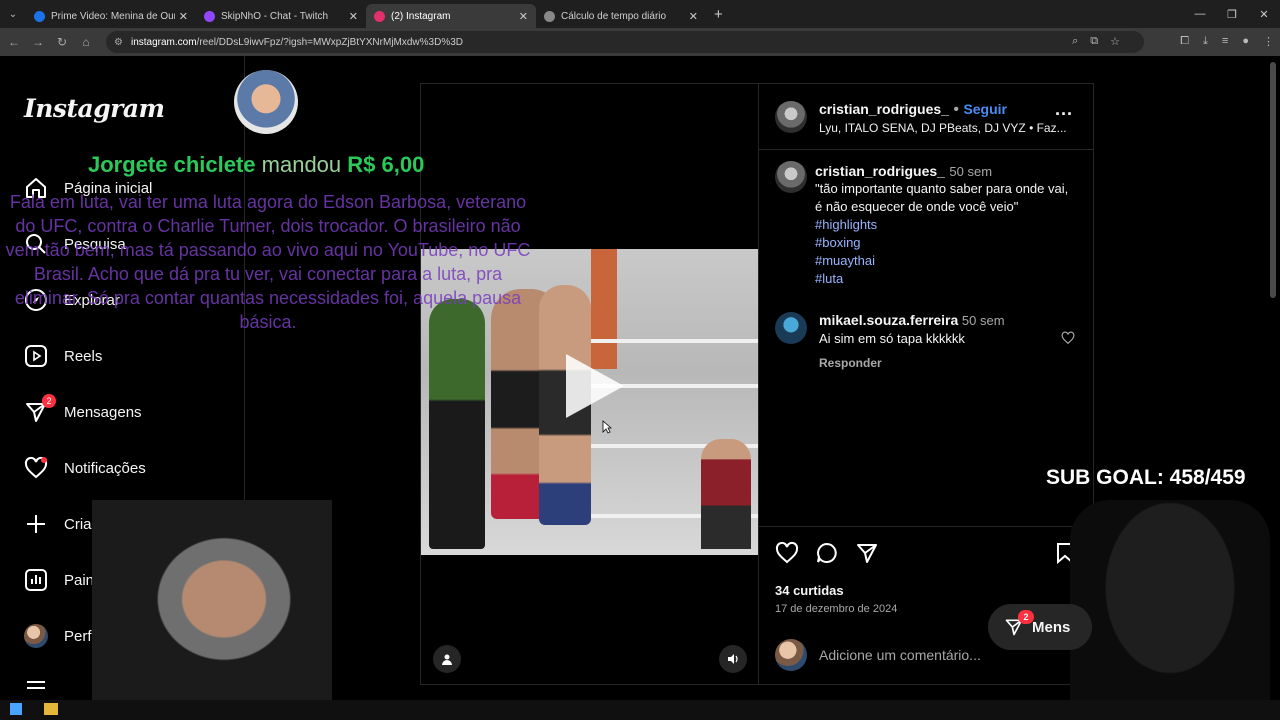 This screenshot has height=720, width=1280. I want to click on forward-icon: →, so click(38, 42).